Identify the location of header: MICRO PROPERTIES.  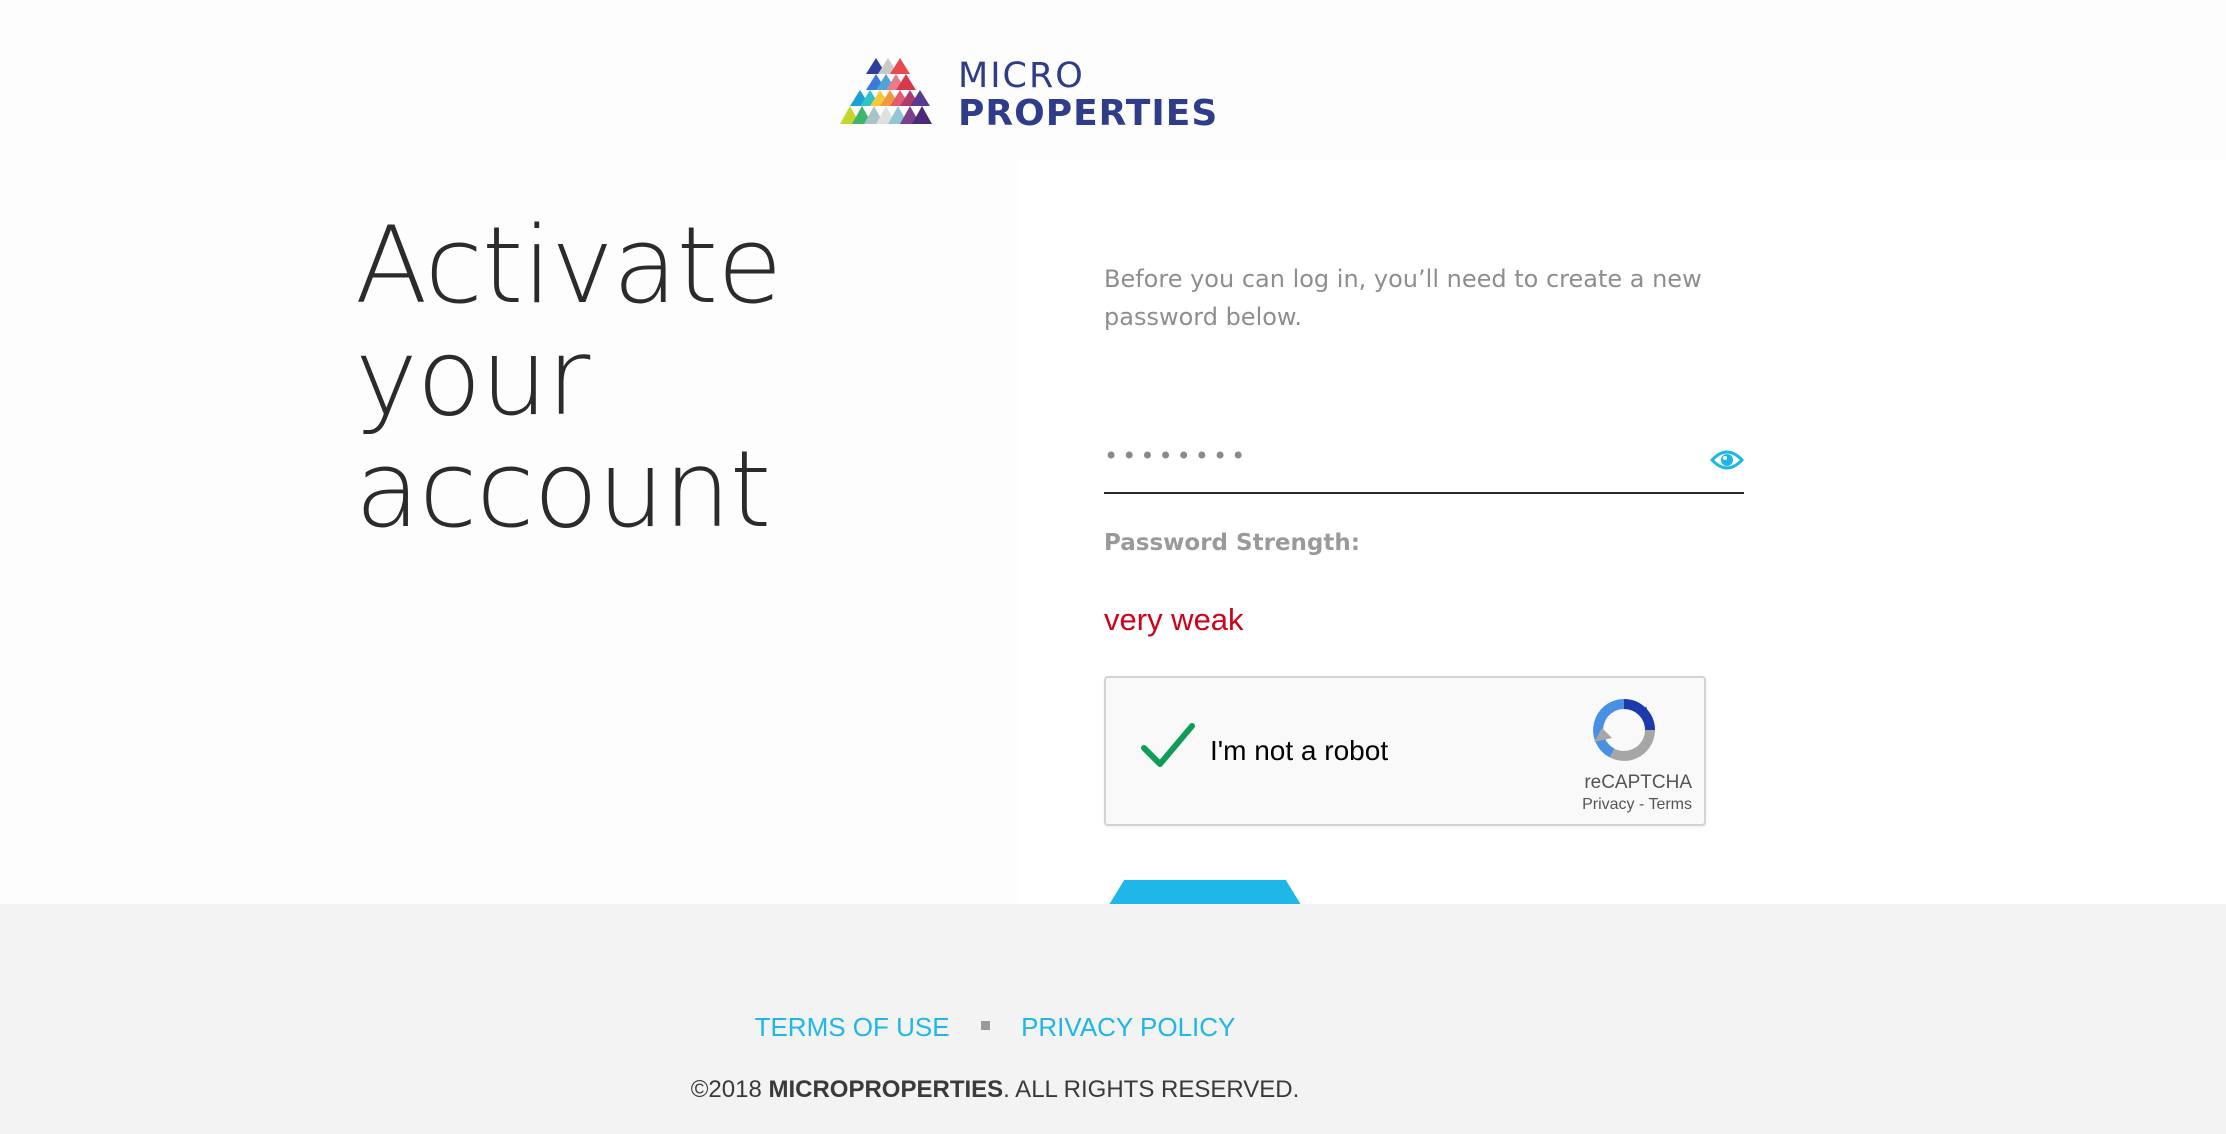
(1113, 80).